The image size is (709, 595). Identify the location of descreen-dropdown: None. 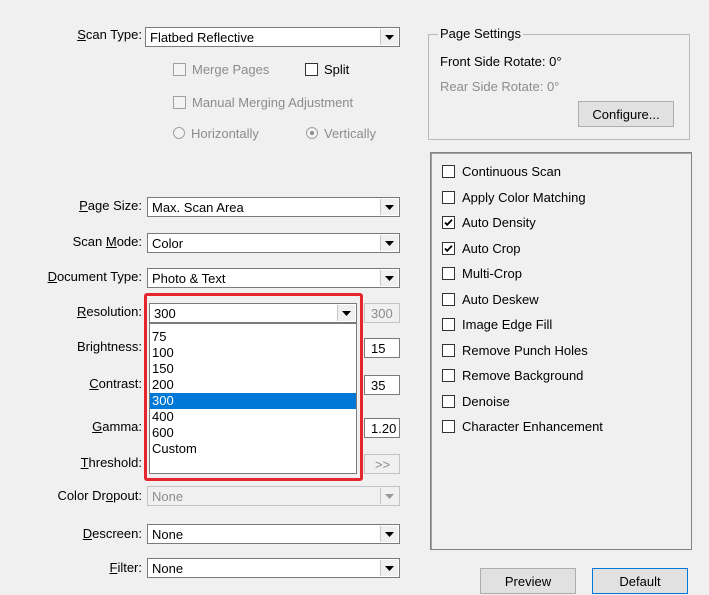
(273, 534).